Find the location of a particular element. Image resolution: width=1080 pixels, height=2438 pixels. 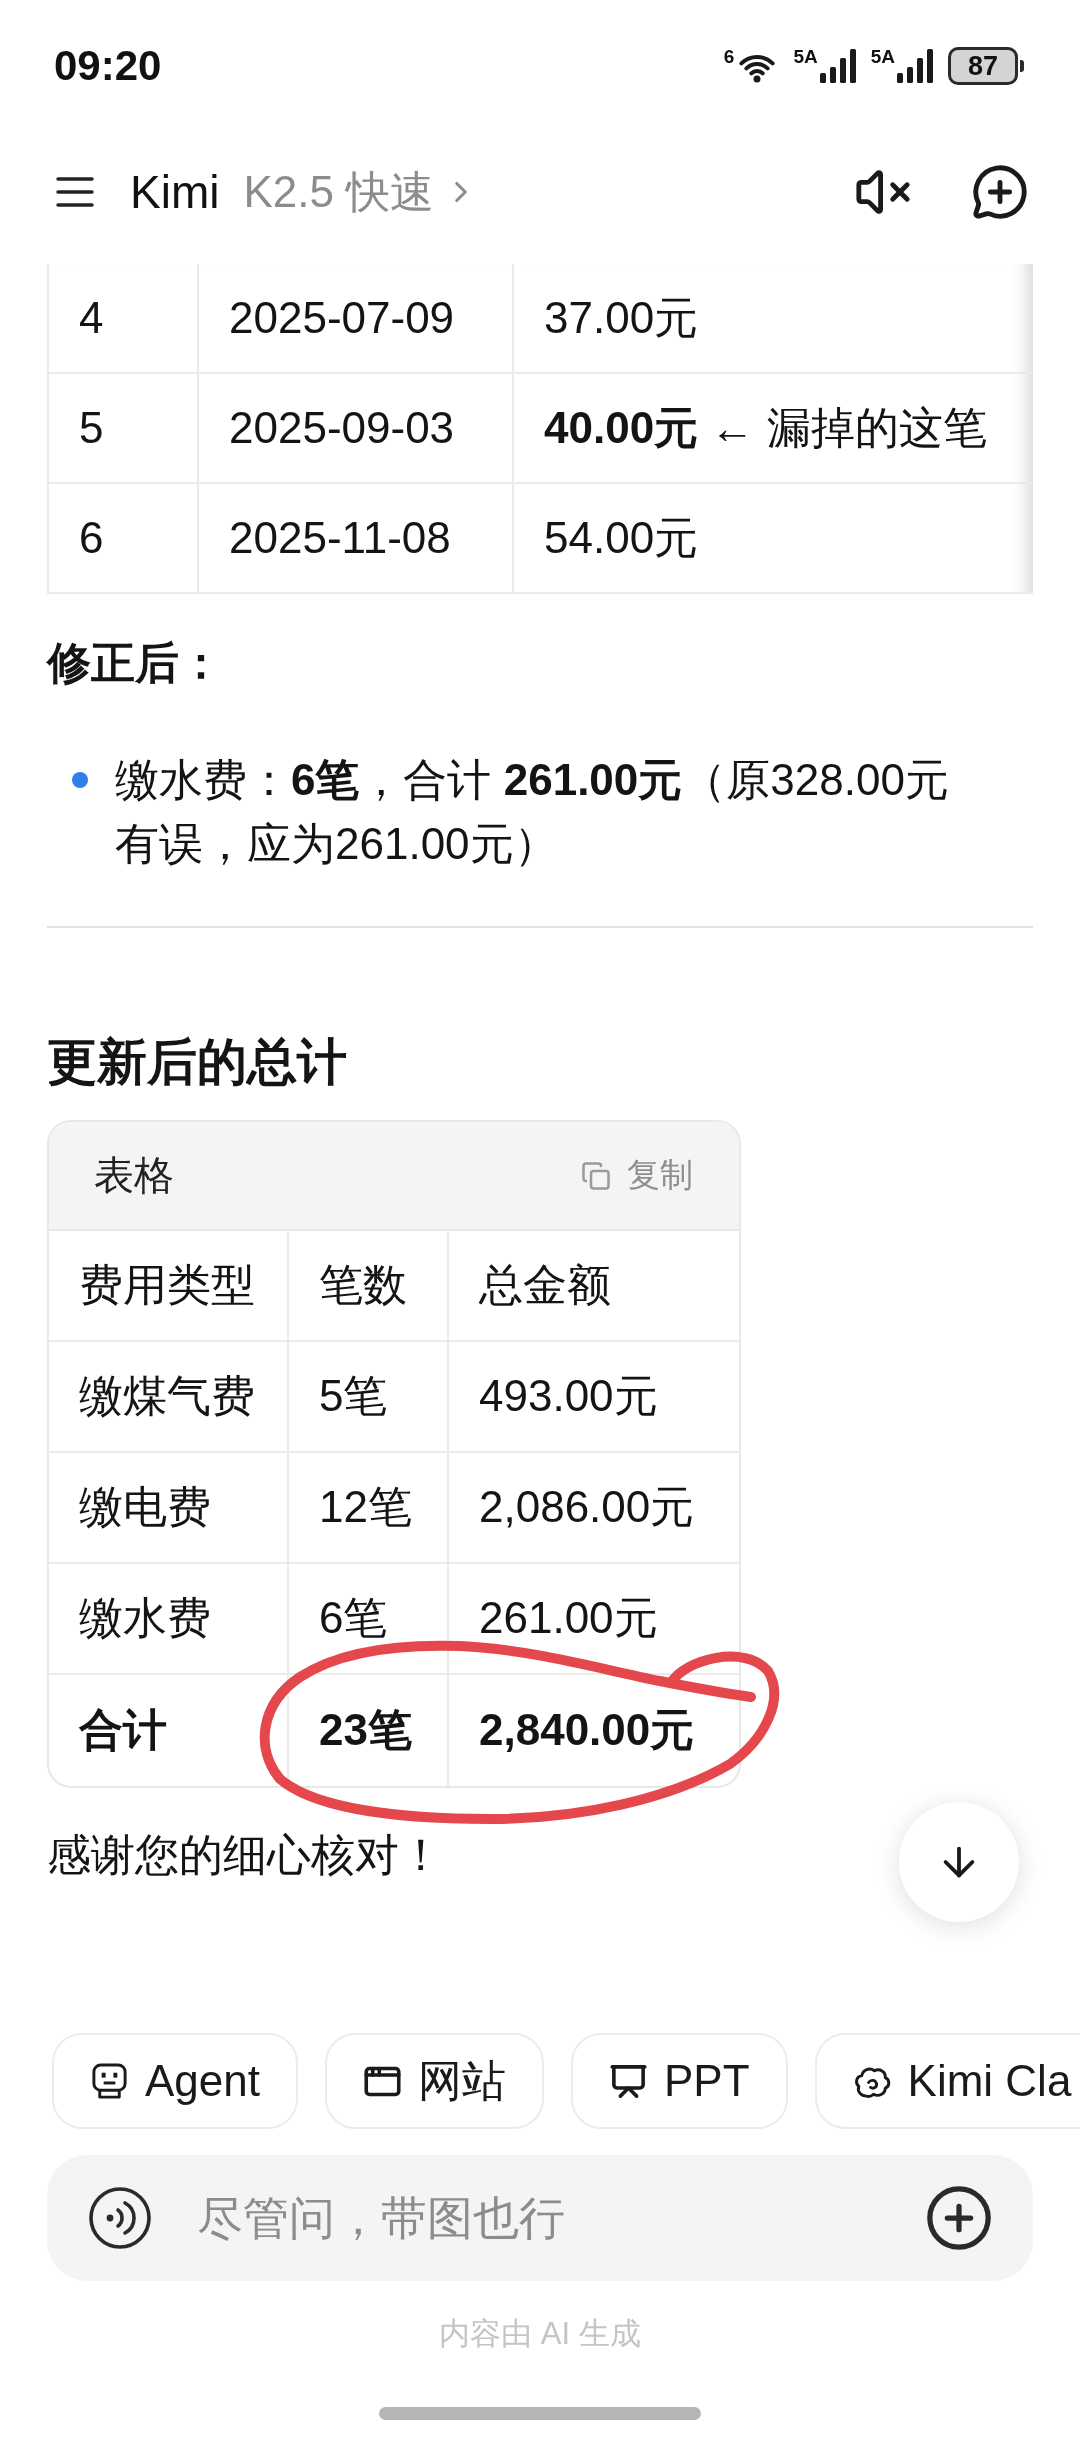

shortcut-chip: PPT is located at coordinates (679, 2081).